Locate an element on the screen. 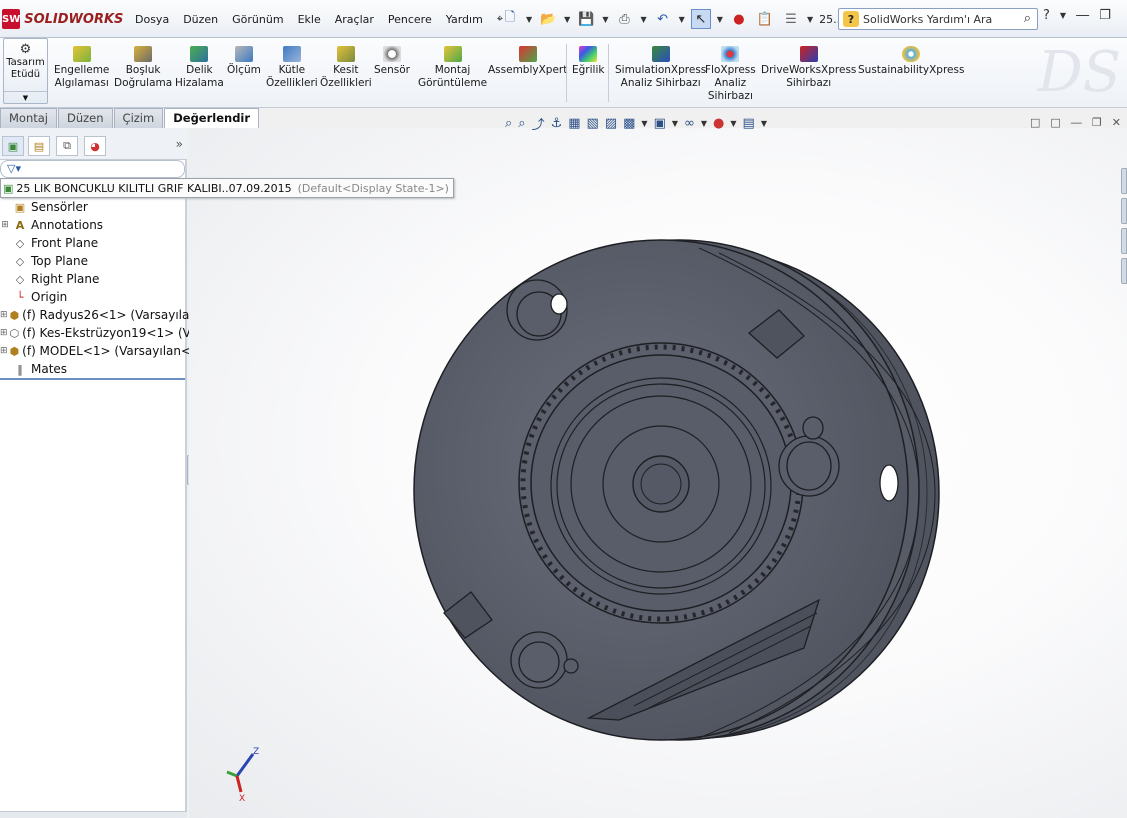 The width and height of the screenshot is (1127, 818). driveworksxpress-button: DriveWorksXpress Sihirbazı is located at coordinates (808, 68).